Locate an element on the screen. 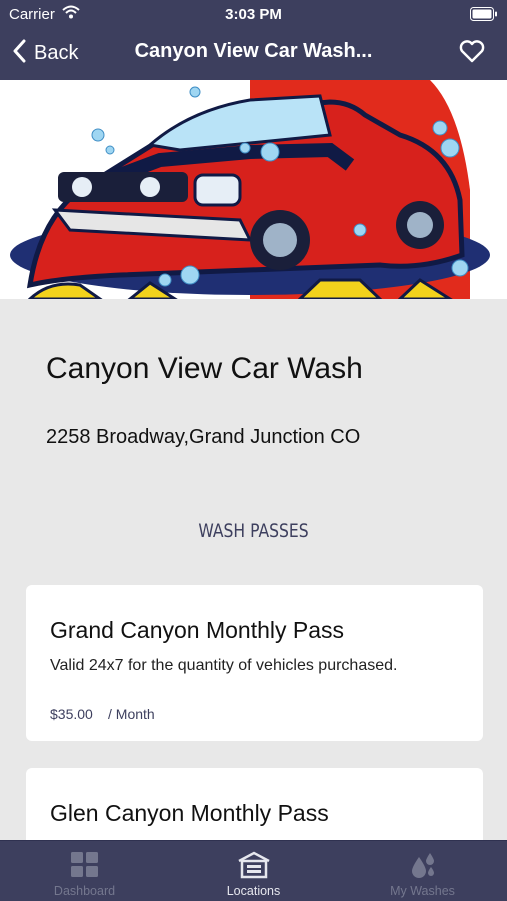  tab-my-washes: My Washes is located at coordinates (422, 871).